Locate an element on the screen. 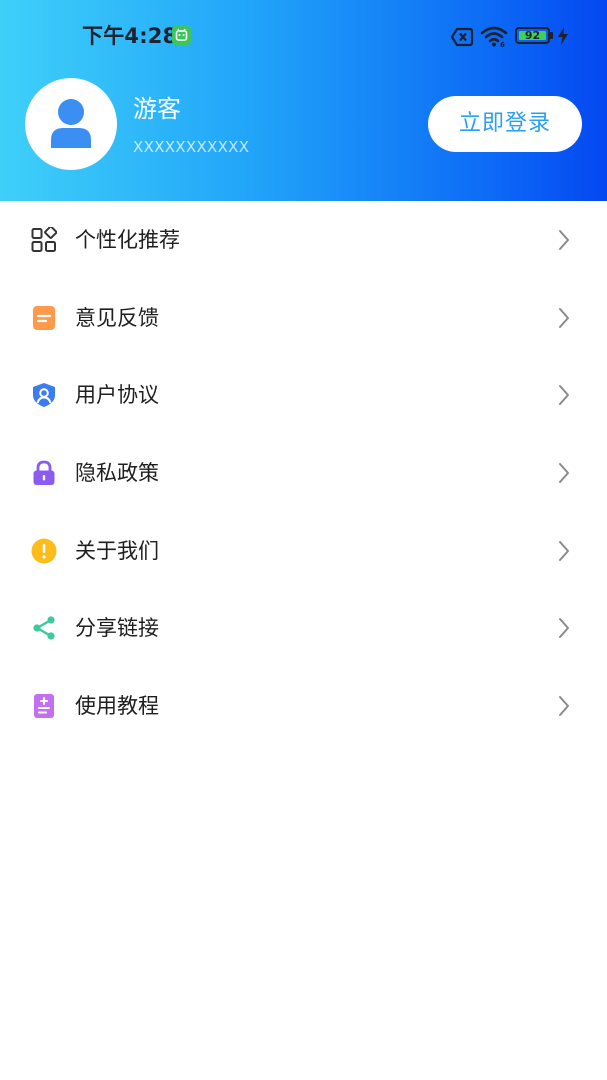  menu-item-personalized-recommendation: 个性化推荐 is located at coordinates (303, 240).